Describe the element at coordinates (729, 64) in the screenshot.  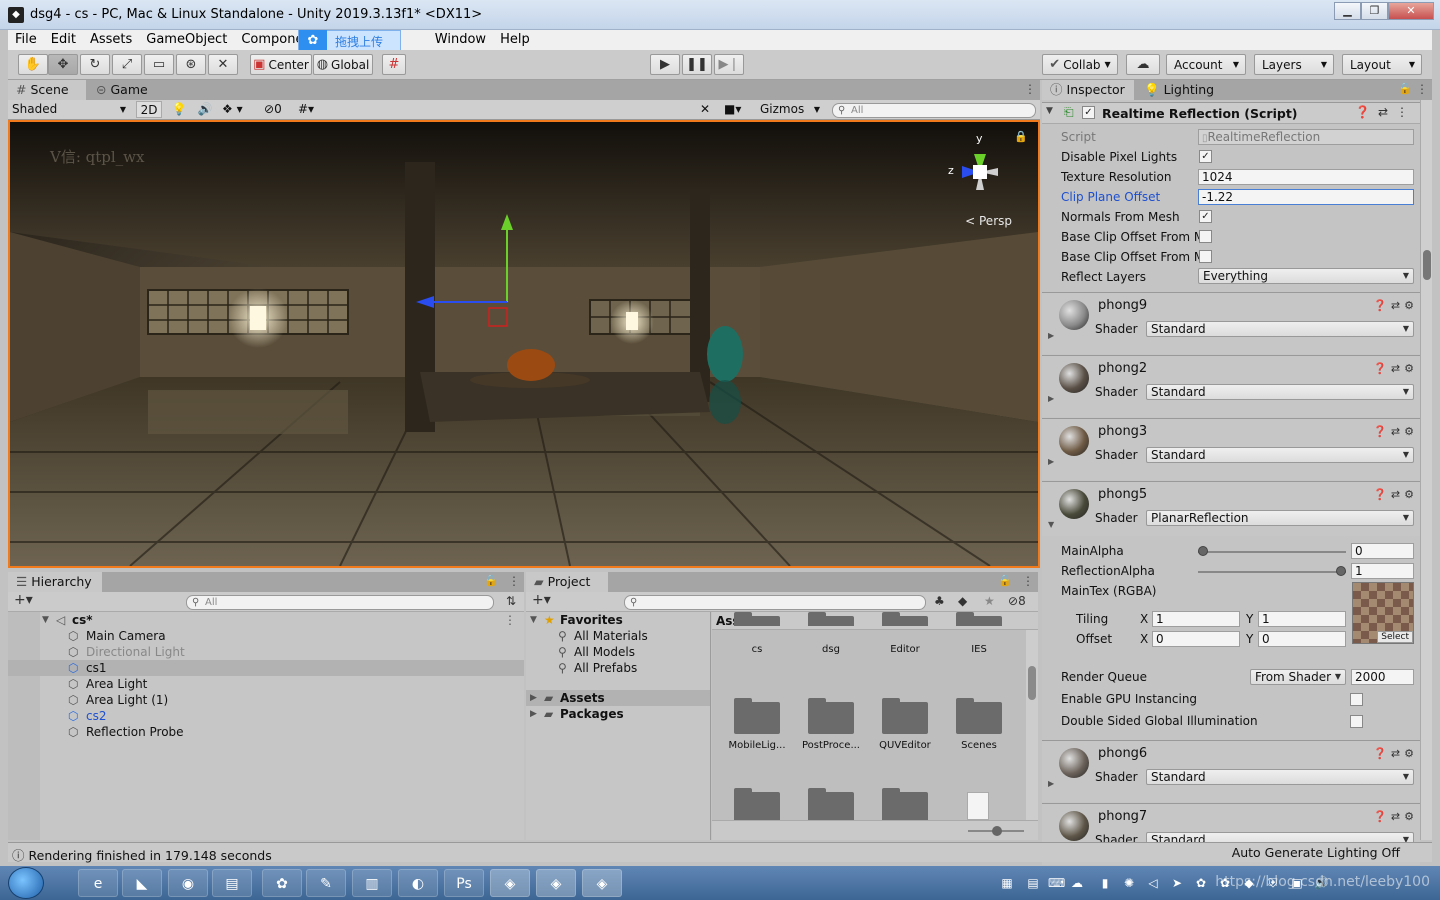
I see `step-button: ▶❘` at that location.